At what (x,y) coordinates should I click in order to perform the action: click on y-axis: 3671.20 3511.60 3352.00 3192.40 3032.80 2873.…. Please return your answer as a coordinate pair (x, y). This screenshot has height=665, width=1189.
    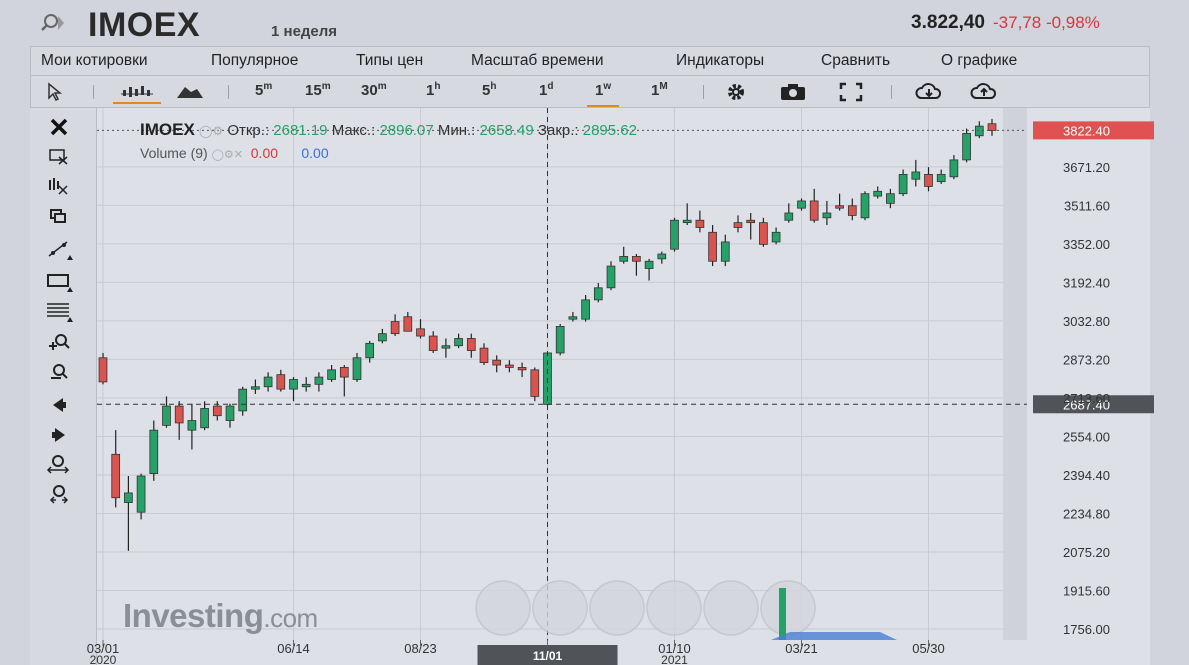
    Looking at the image, I should click on (1086, 398).